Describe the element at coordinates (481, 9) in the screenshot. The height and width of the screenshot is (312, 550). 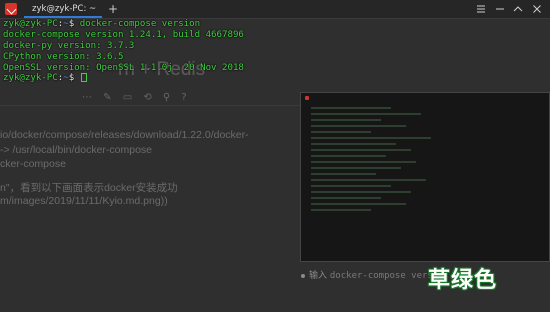
I see `menu-icon` at that location.